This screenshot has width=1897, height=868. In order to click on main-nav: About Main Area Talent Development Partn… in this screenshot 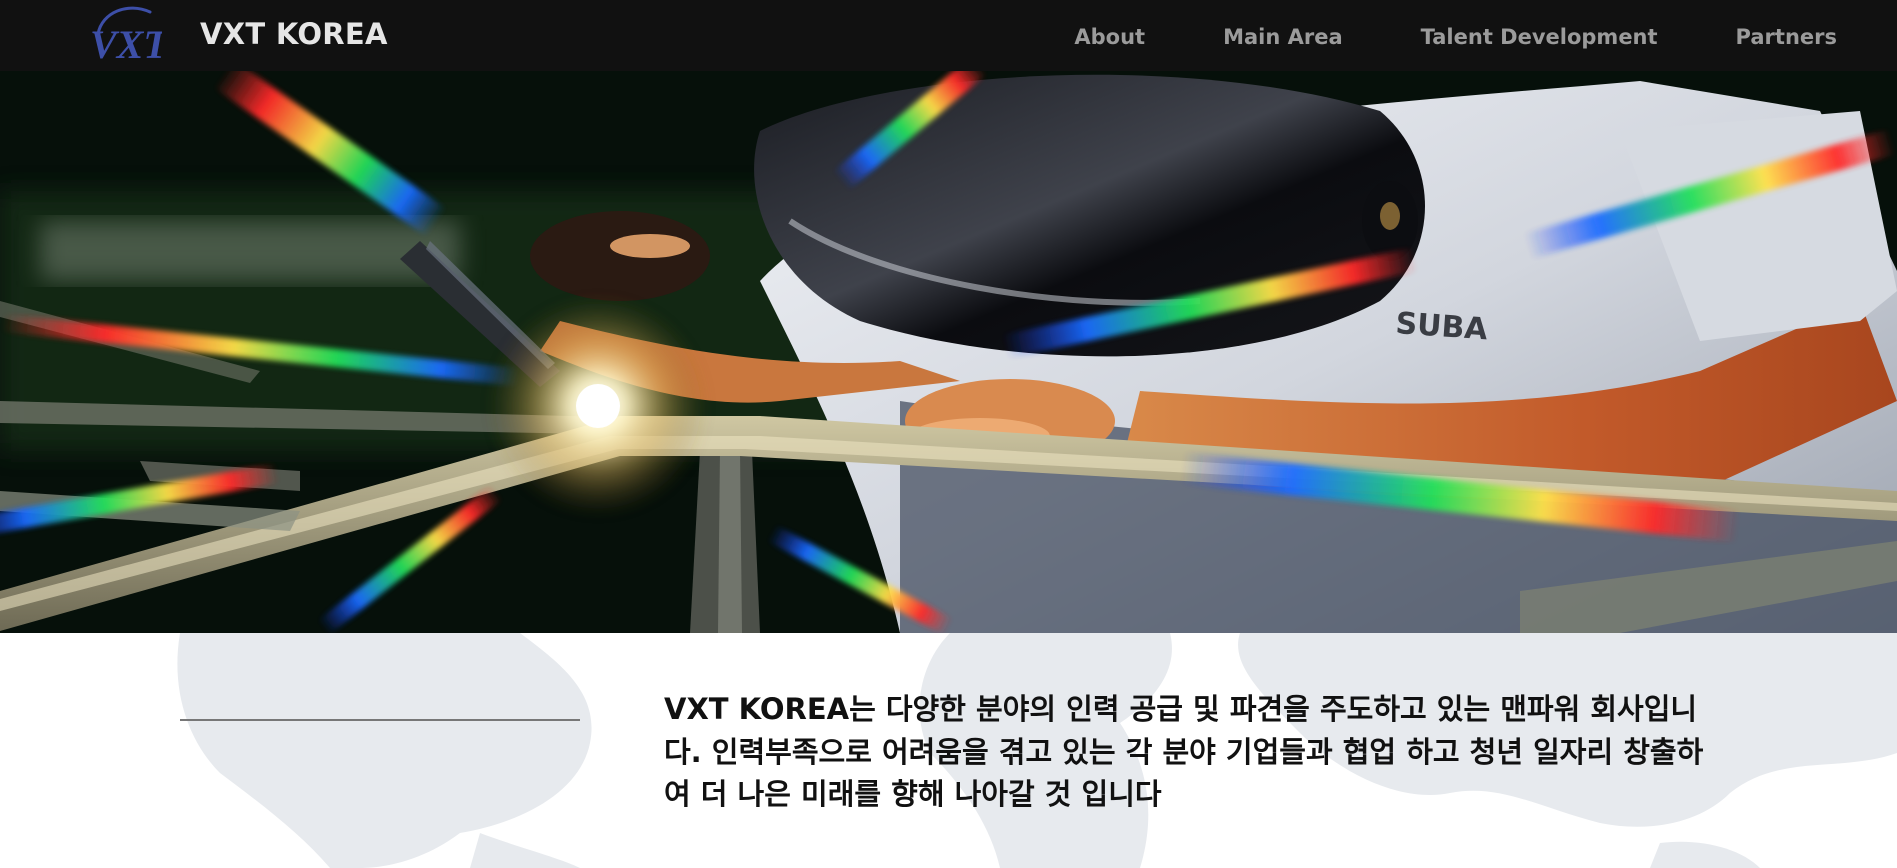, I will do `click(1455, 37)`.